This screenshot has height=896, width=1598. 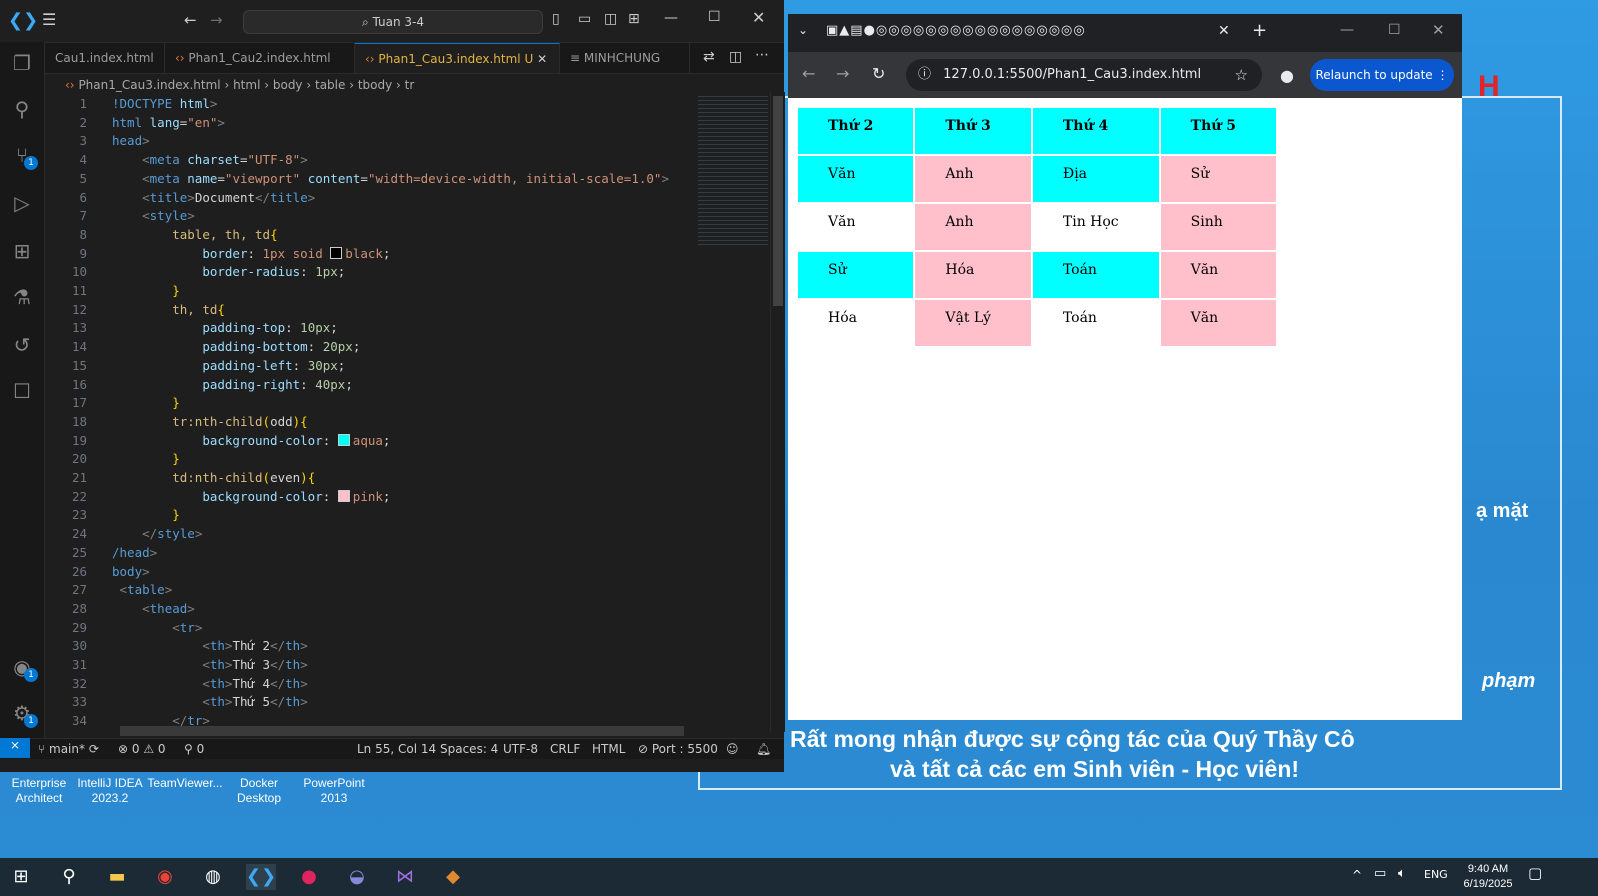 I want to click on chrome-icon: ◉, so click(x=165, y=877).